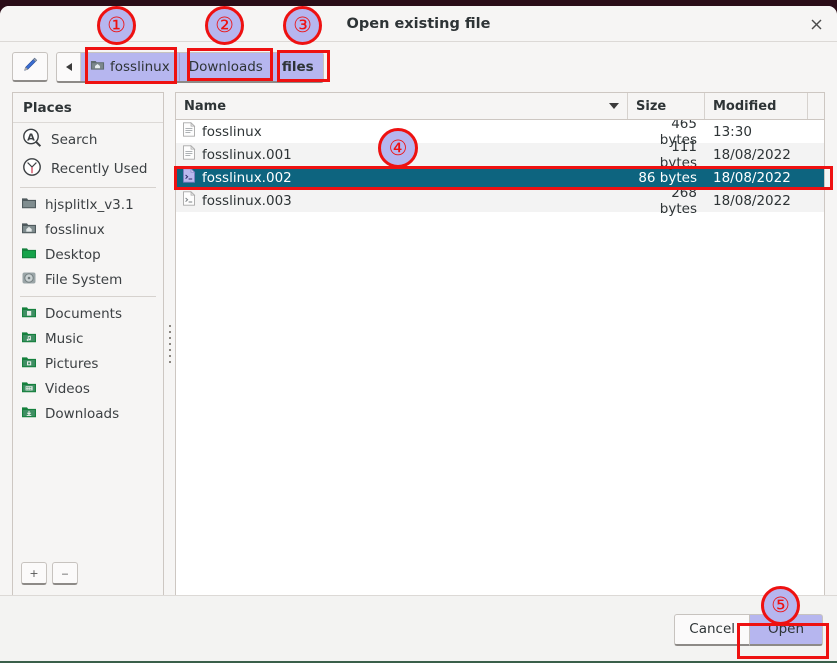 The width and height of the screenshot is (837, 663). I want to click on breadcrumb: fosslinux Downloads files, so click(190, 67).